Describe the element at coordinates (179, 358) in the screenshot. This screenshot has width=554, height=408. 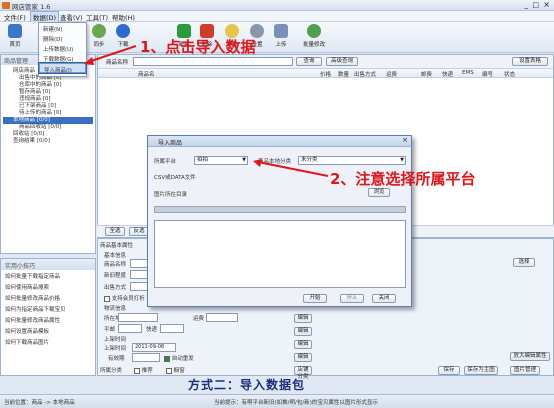
I see `auto-repost: 自动重发` at that location.